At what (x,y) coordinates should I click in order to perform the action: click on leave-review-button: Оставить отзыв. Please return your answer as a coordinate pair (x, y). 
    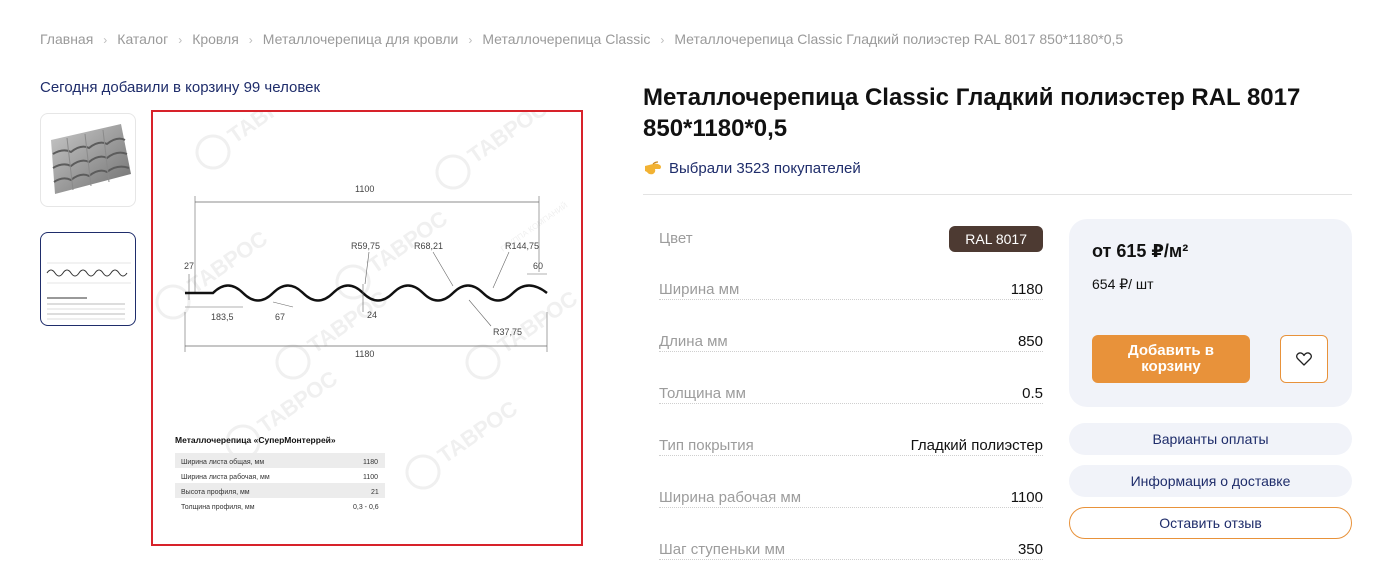
    Looking at the image, I should click on (1210, 523).